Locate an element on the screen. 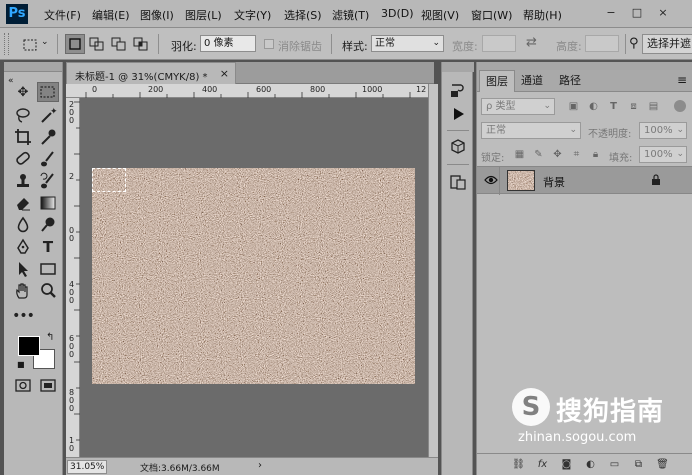  default-colors-icon: ■ is located at coordinates (21, 364).